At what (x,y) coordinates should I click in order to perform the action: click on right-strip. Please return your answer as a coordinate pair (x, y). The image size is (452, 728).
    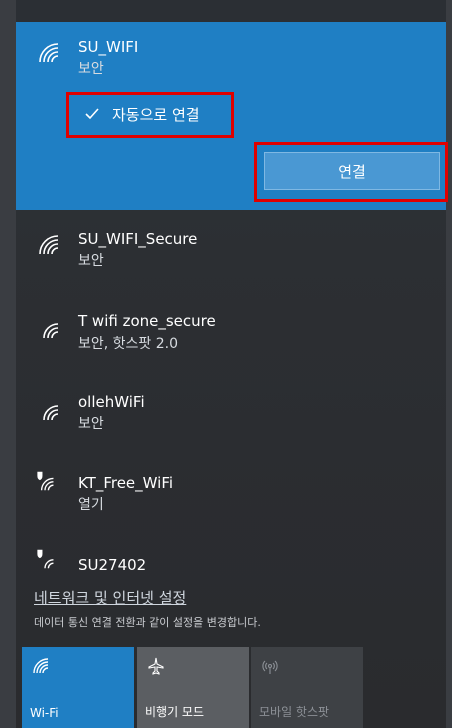
    Looking at the image, I should click on (449, 364).